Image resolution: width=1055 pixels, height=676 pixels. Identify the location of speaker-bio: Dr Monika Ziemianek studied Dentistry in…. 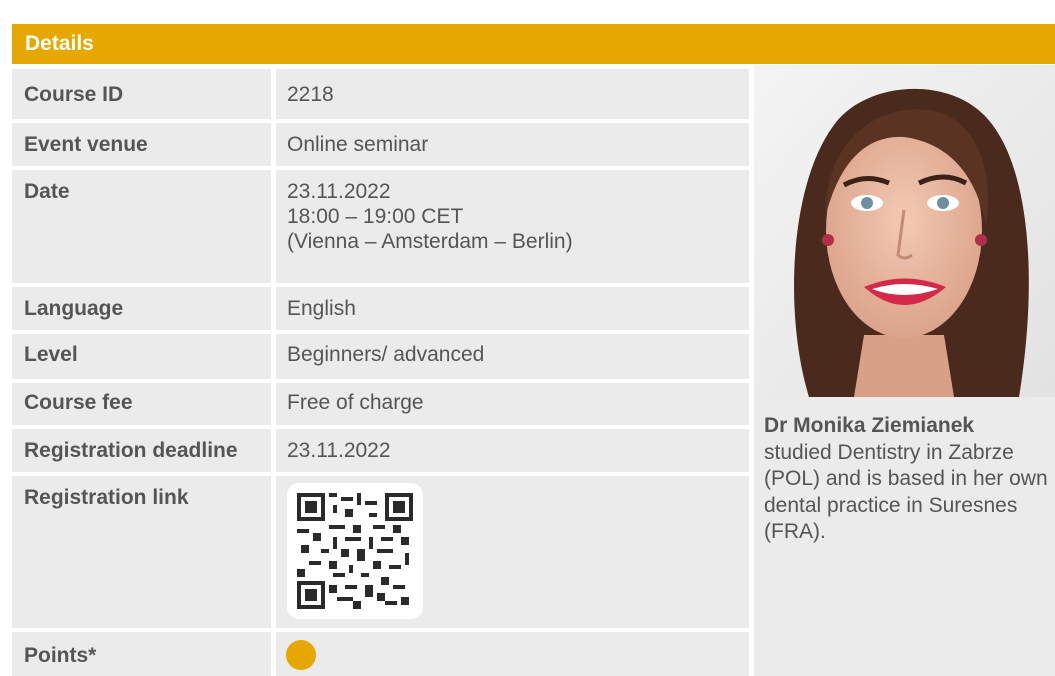
(906, 479).